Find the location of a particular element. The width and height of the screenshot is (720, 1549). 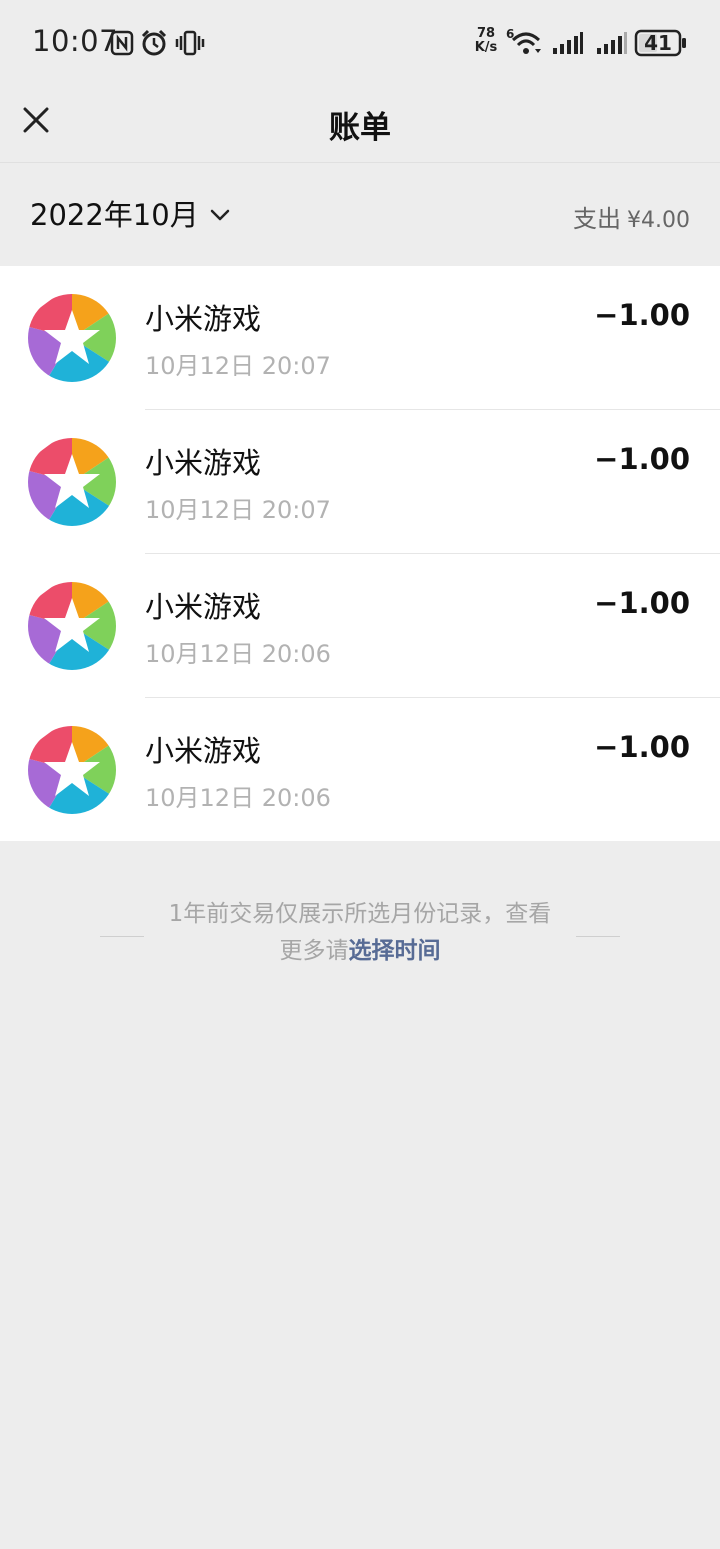

status-bar: 10:07 78 K/s 6 41 is located at coordinates (360, 43).